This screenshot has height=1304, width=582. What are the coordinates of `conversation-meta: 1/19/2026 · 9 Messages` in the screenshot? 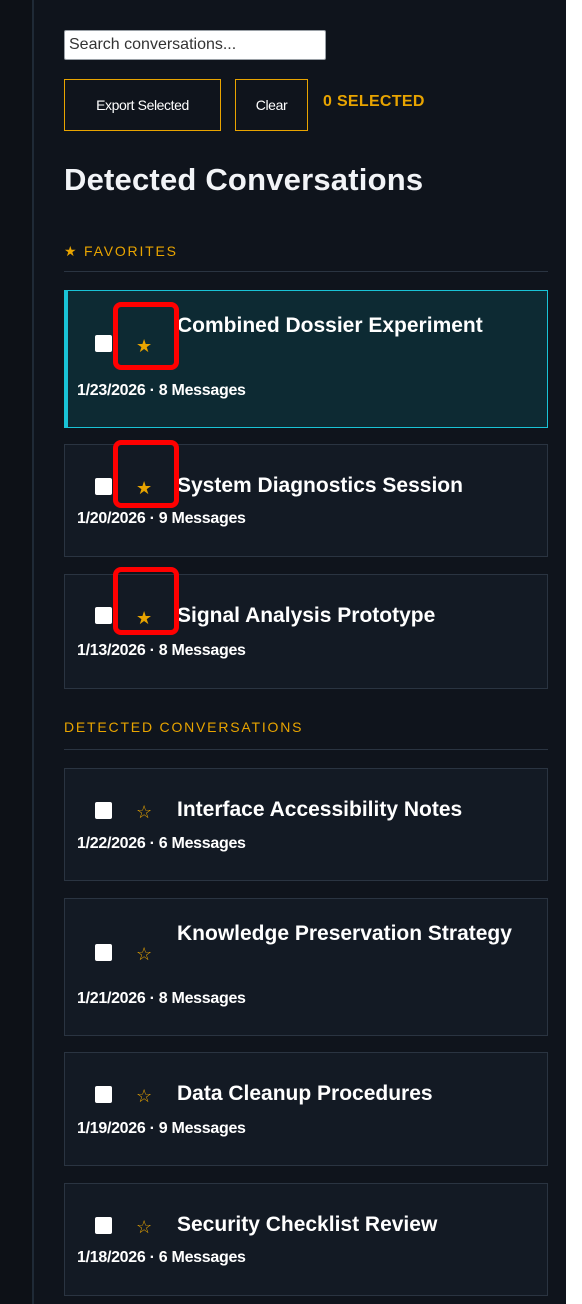 It's located at (161, 1128).